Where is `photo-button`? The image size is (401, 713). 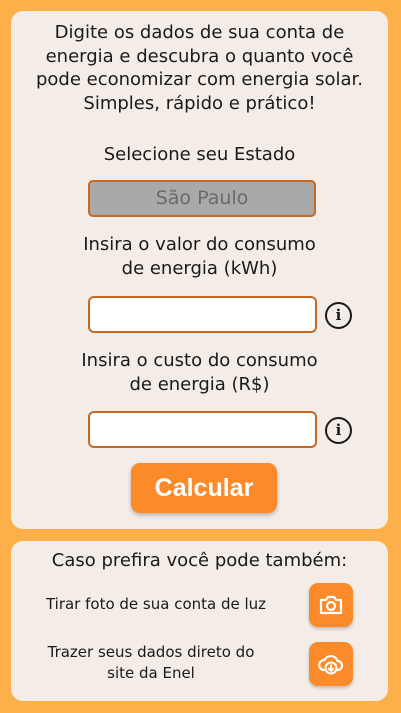
photo-button is located at coordinates (331, 605).